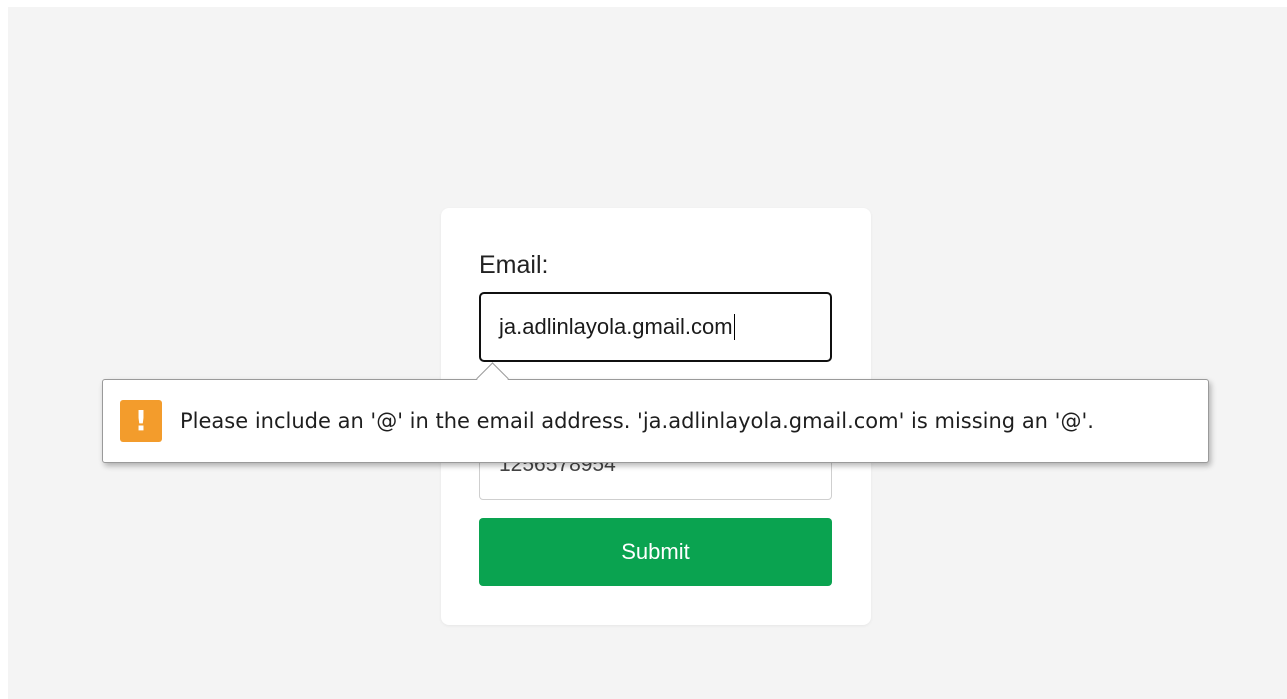 The height and width of the screenshot is (699, 1287). I want to click on text-caret, so click(734, 327).